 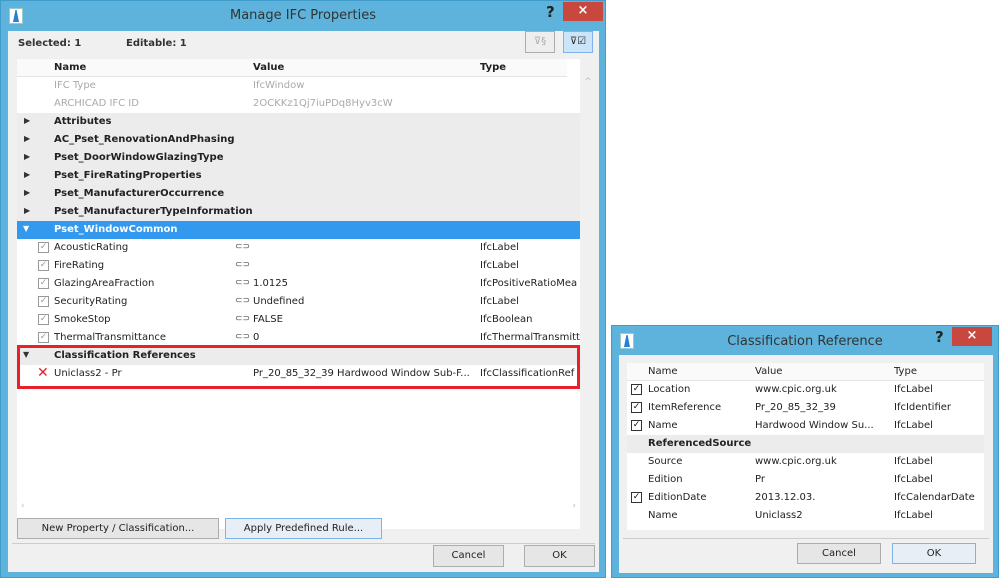 I want to click on group-row: ▶ Pset_DoorWindowGlazingType, so click(x=298, y=158).